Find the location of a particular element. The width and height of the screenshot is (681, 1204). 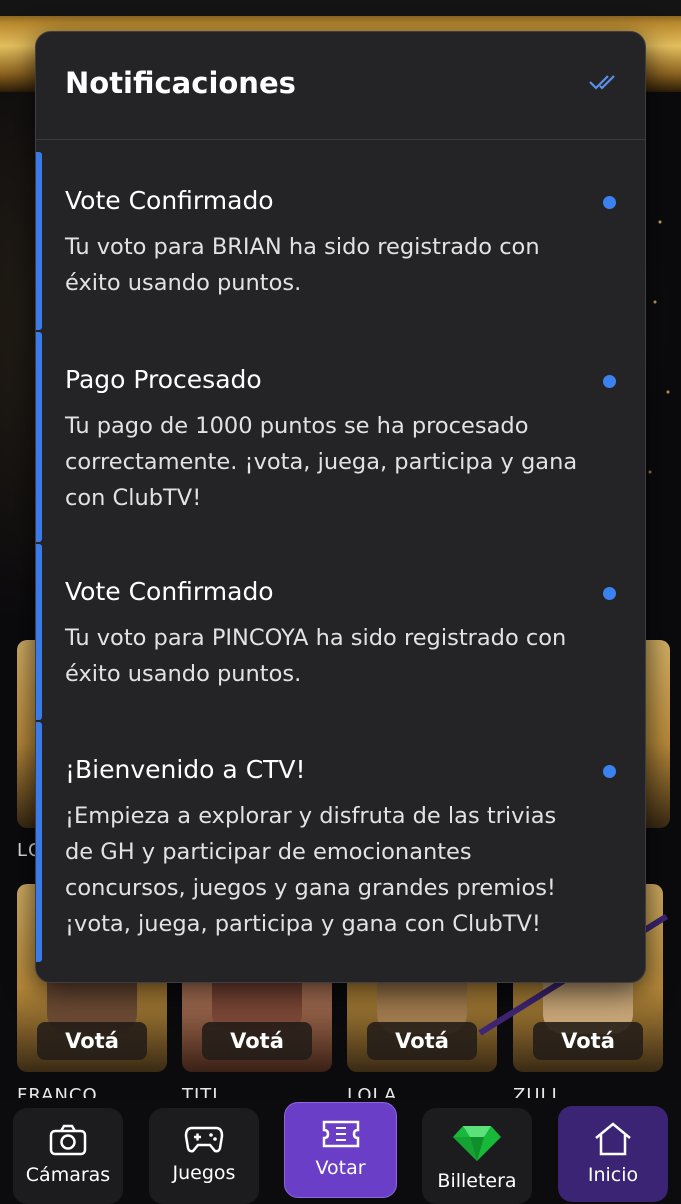

nav-label: Billetera is located at coordinates (477, 1181).